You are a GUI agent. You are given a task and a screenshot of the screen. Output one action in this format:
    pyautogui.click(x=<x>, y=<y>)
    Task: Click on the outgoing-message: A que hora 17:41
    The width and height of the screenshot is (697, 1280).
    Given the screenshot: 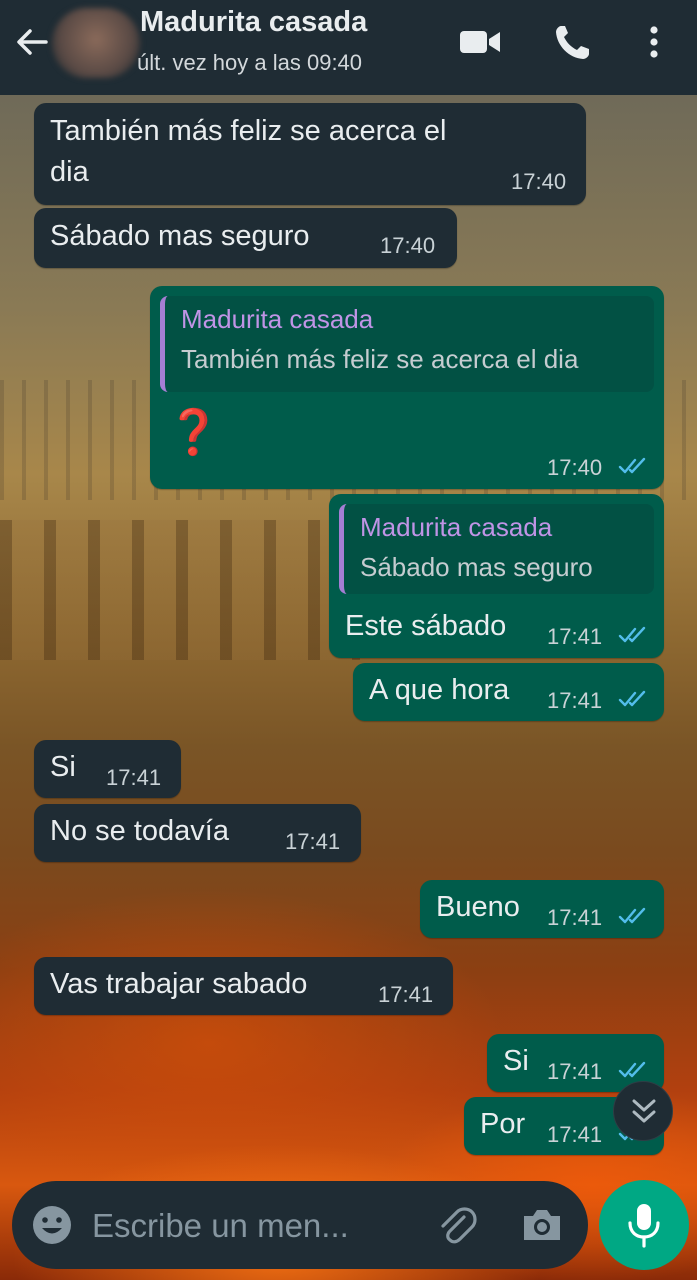 What is the action you would take?
    pyautogui.click(x=508, y=692)
    